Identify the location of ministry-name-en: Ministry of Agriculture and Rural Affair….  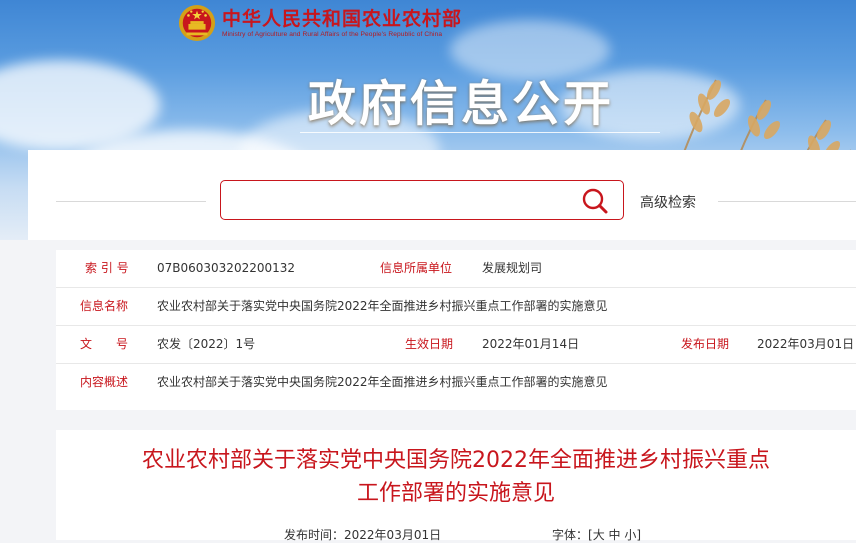
(332, 34).